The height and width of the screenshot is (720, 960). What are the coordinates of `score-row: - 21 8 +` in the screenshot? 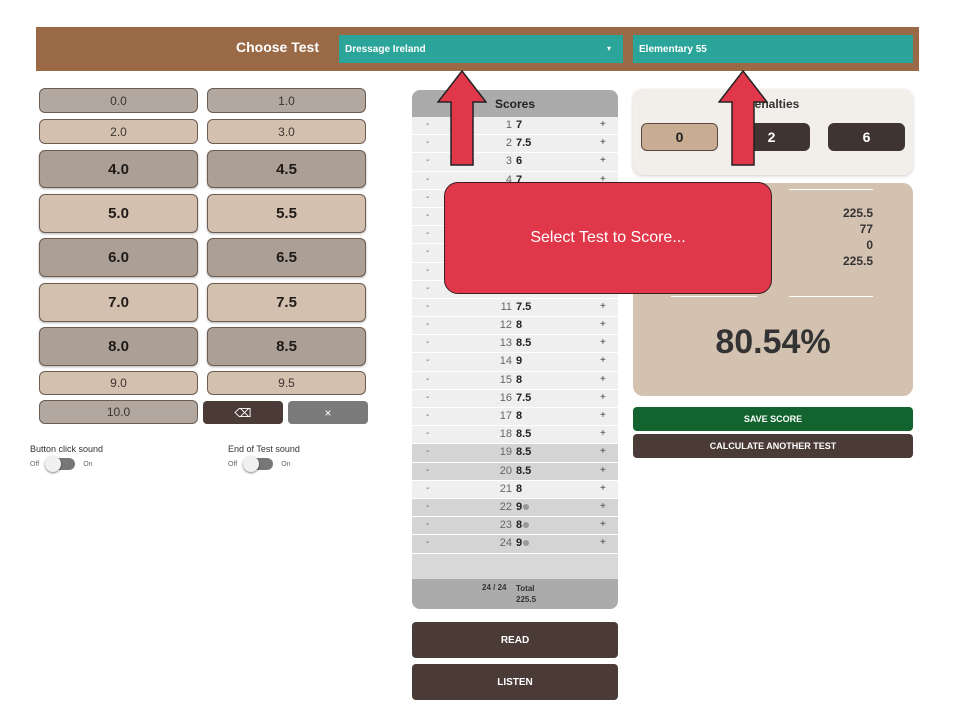 It's located at (515, 489).